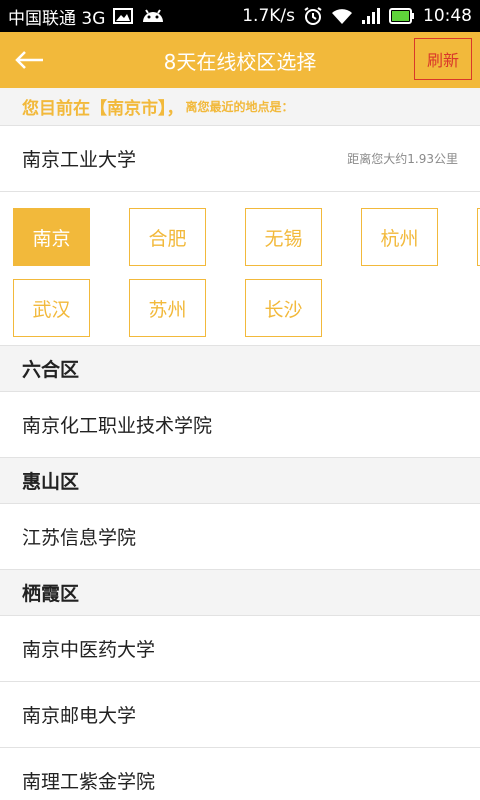  Describe the element at coordinates (240, 481) in the screenshot. I see `district-header: 惠山区` at that location.